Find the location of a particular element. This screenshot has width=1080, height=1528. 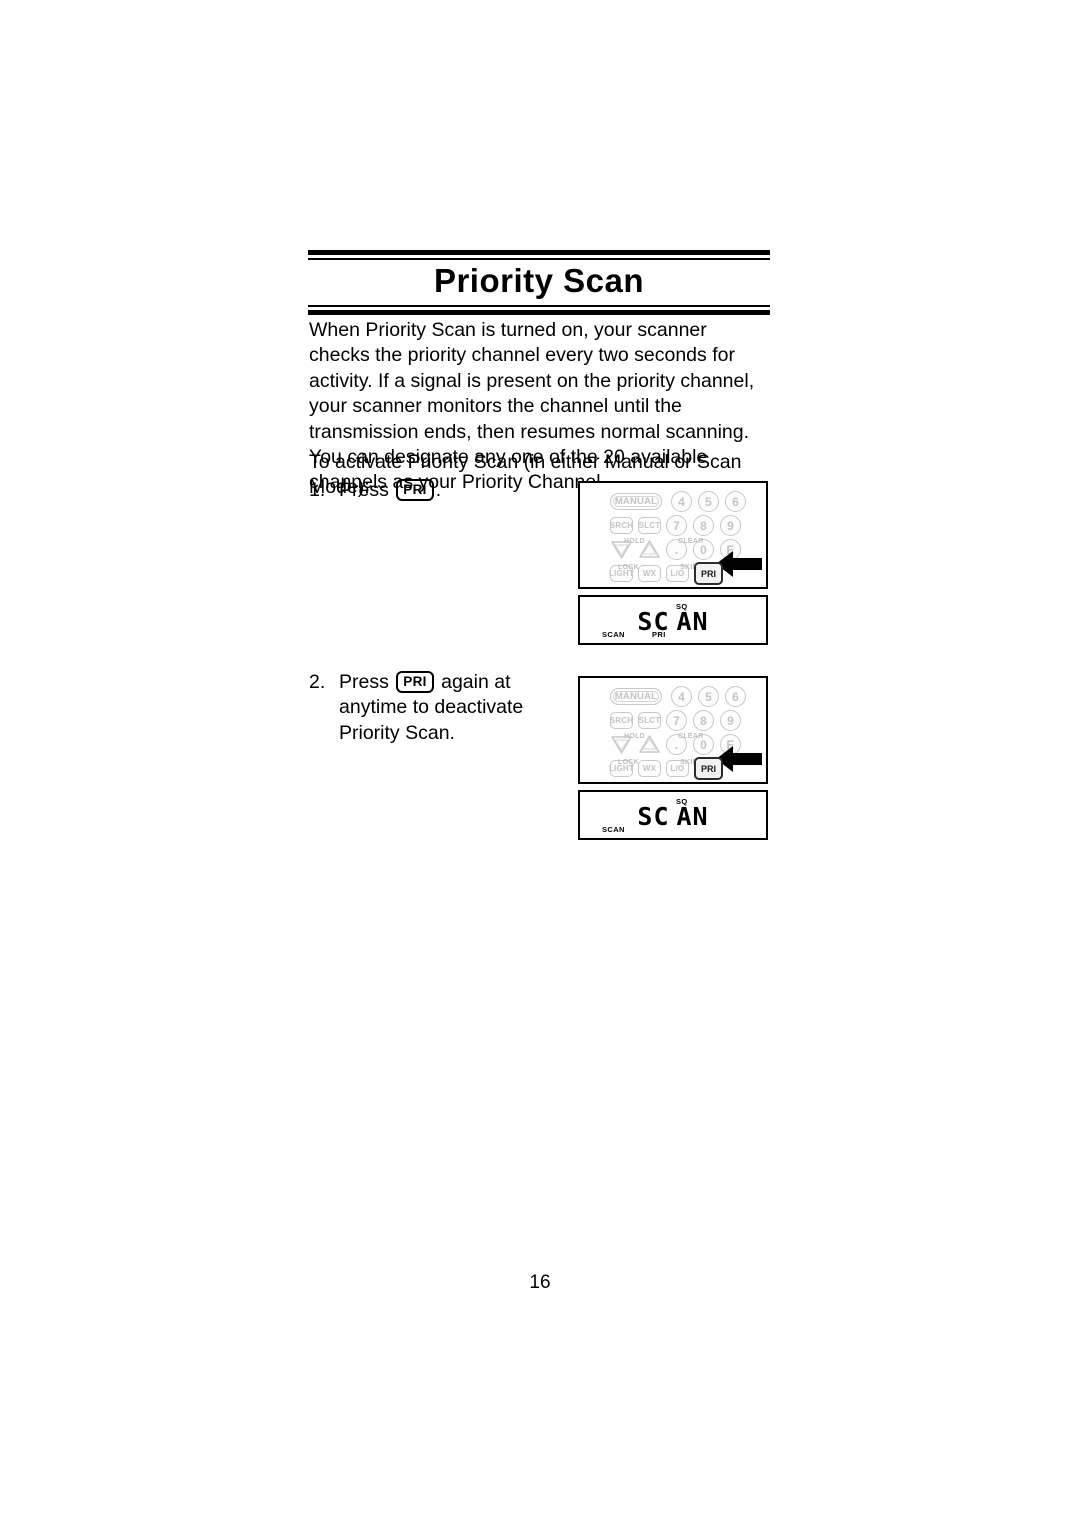

step-1-number: 1. is located at coordinates (317, 490).